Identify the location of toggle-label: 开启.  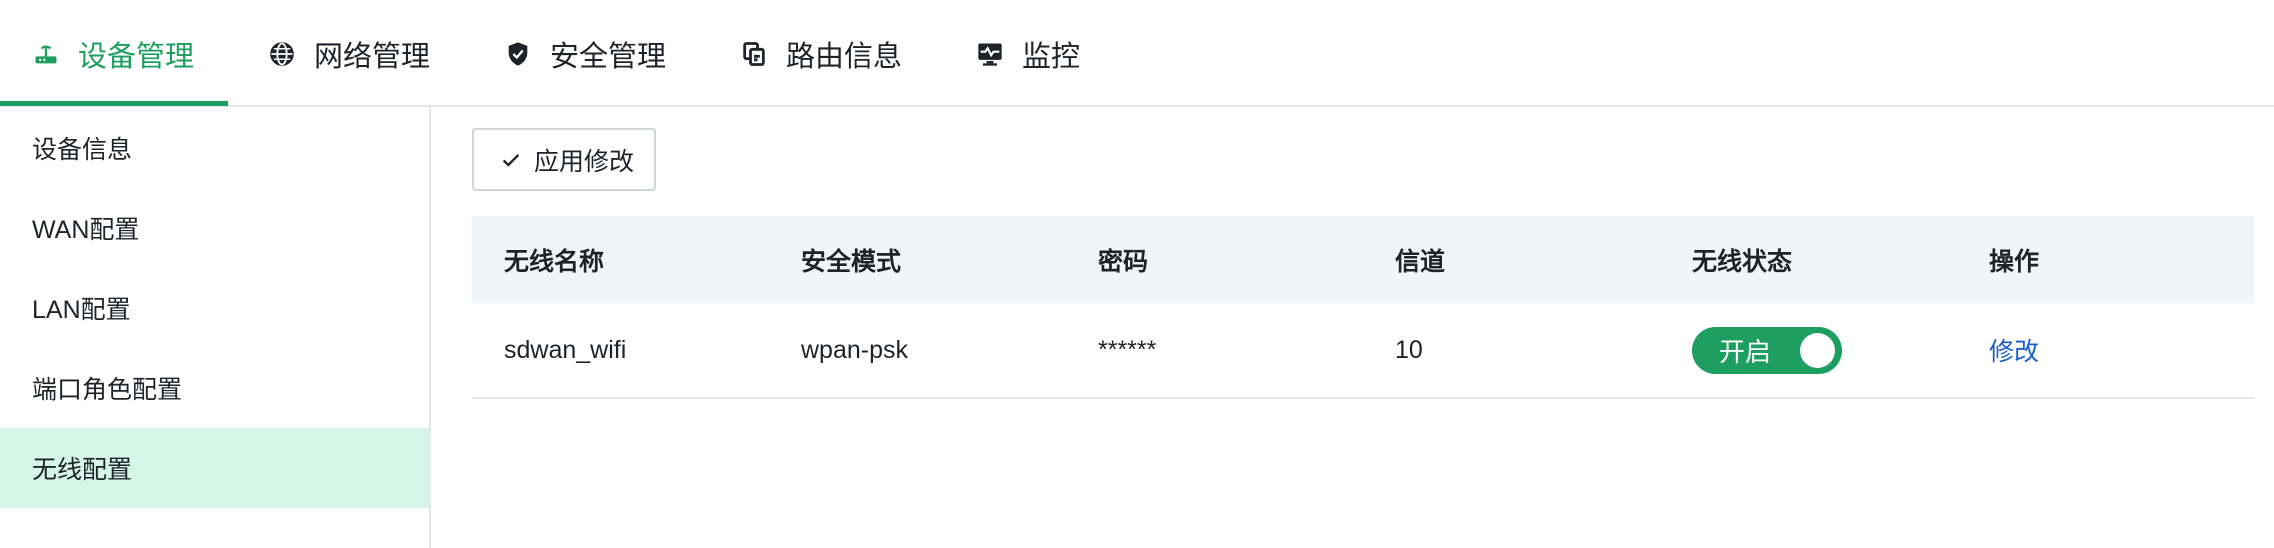
(1745, 351).